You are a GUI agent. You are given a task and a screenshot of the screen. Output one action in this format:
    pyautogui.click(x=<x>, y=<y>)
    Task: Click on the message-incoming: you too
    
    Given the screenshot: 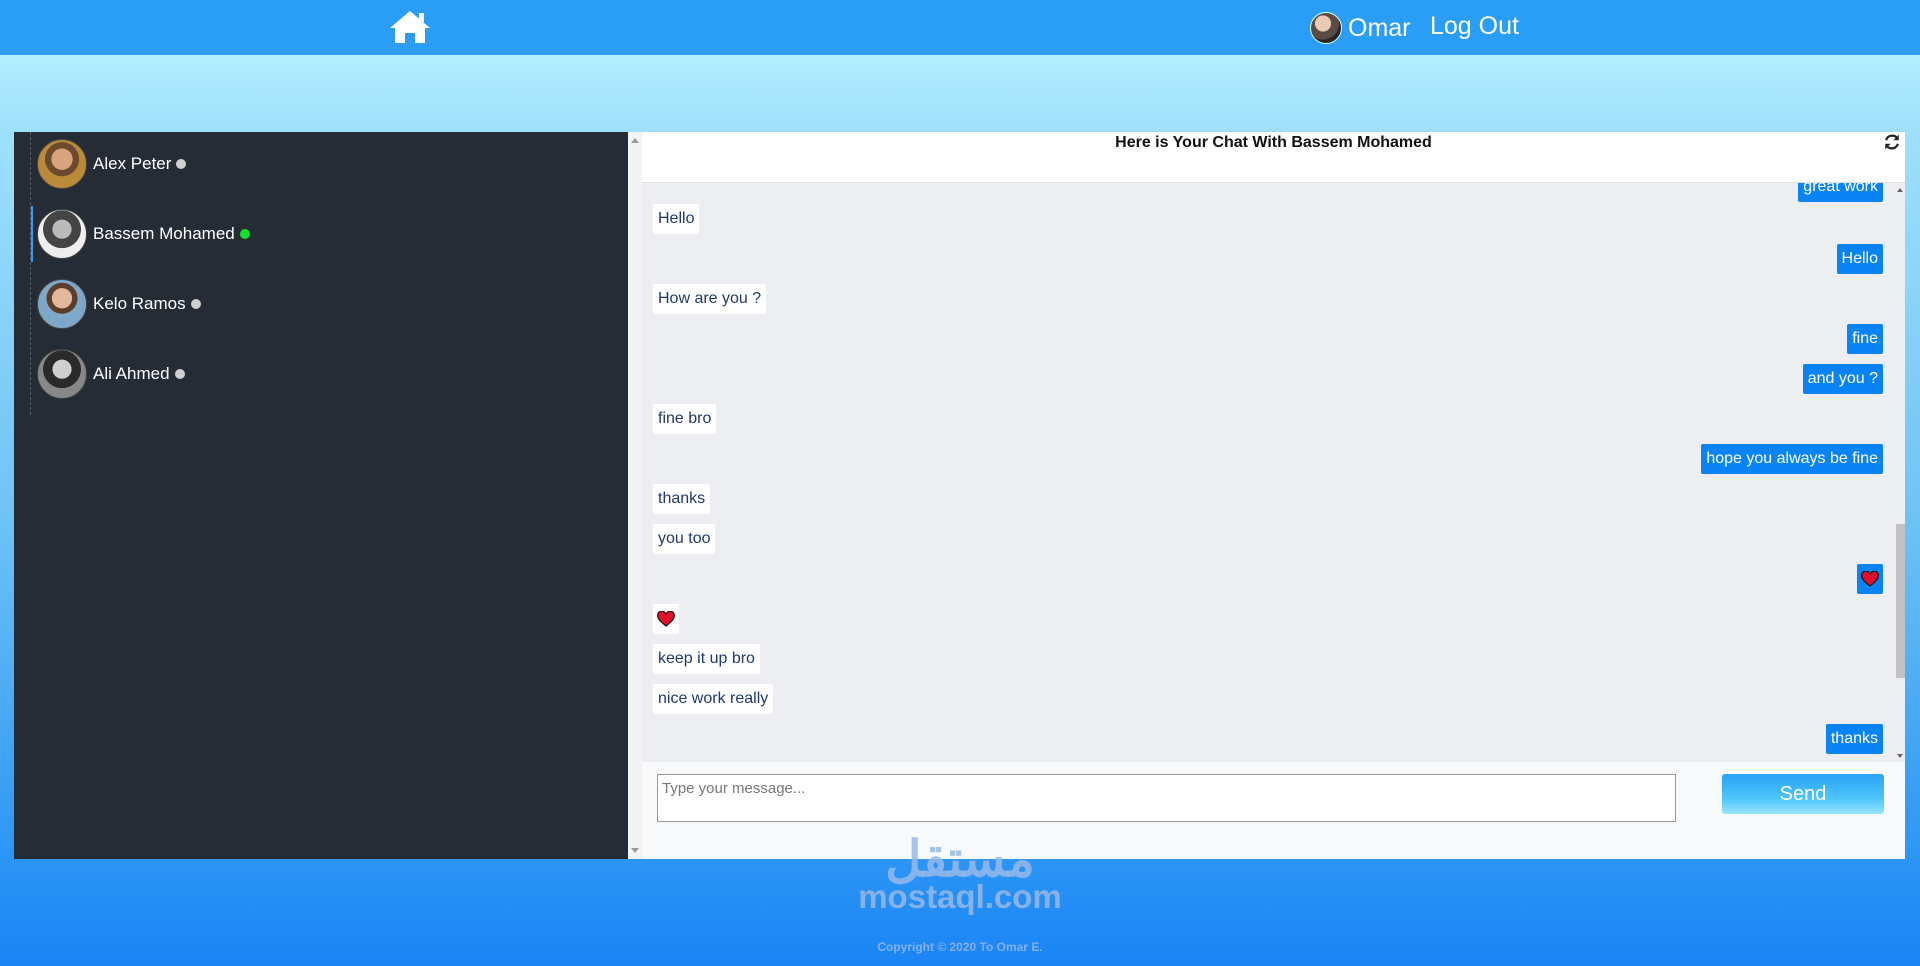 What is the action you would take?
    pyautogui.click(x=684, y=539)
    